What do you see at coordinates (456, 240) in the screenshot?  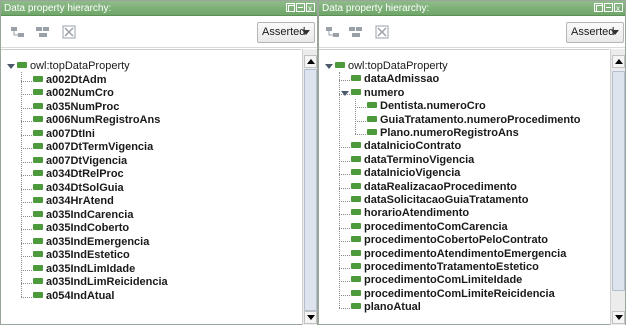 I see `tree-node-label: procedimentoCobertoPeloContrato` at bounding box center [456, 240].